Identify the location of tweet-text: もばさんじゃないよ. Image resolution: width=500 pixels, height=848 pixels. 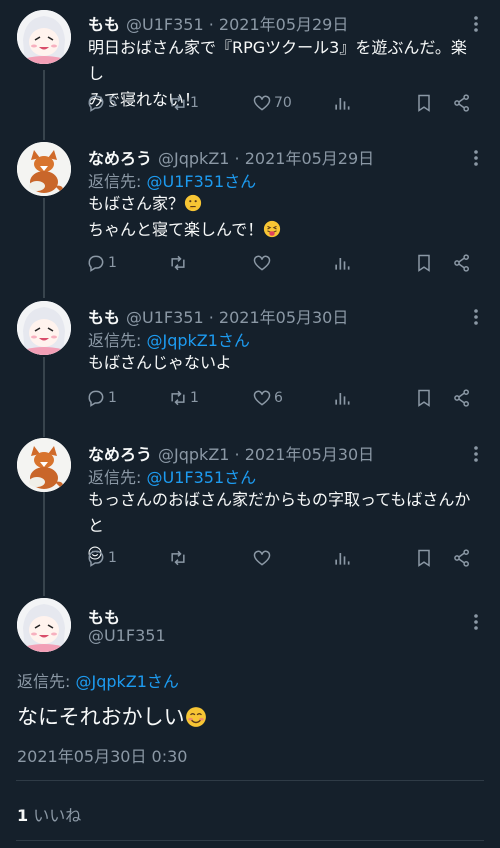
(285, 363).